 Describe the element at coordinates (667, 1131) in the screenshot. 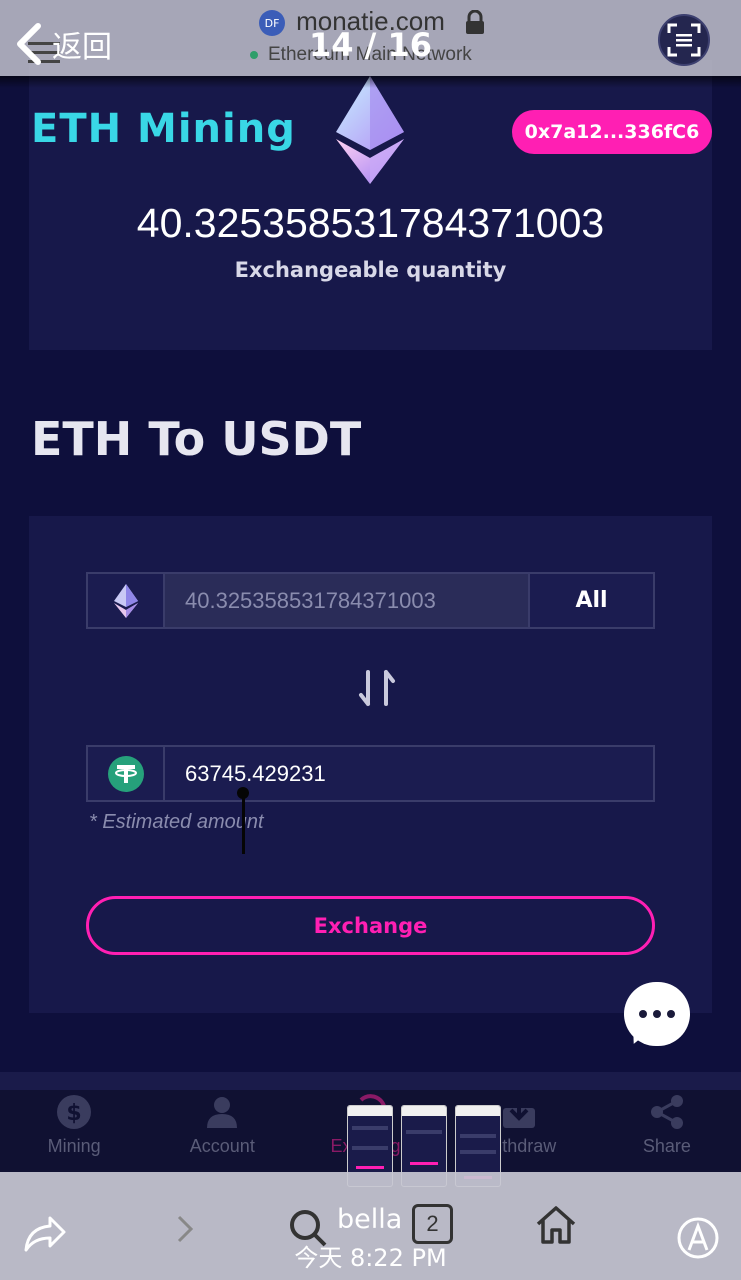

I see `tab-share: Share` at that location.